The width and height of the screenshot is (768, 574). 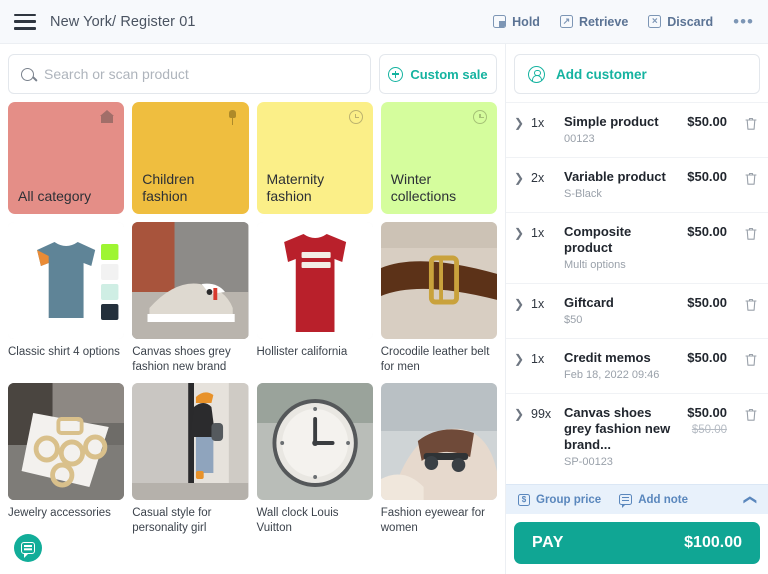 I want to click on product-card: Canvas shoes grey fashion new brand, so click(x=190, y=298).